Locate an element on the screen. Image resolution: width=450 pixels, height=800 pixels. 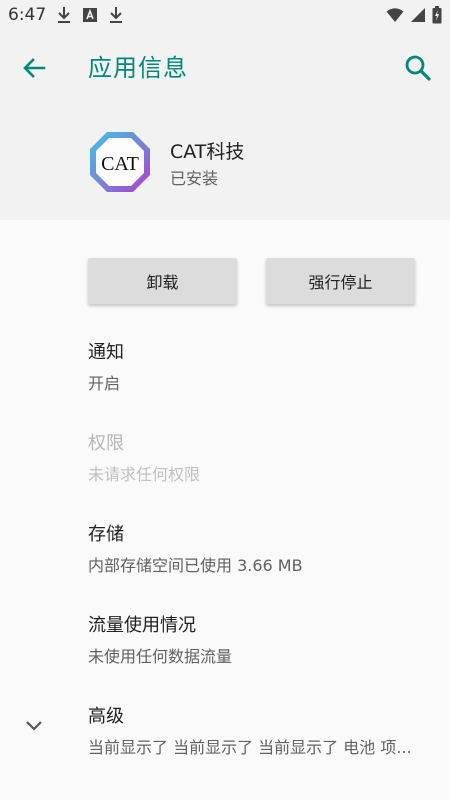
status-time: 6:47 is located at coordinates (27, 15).